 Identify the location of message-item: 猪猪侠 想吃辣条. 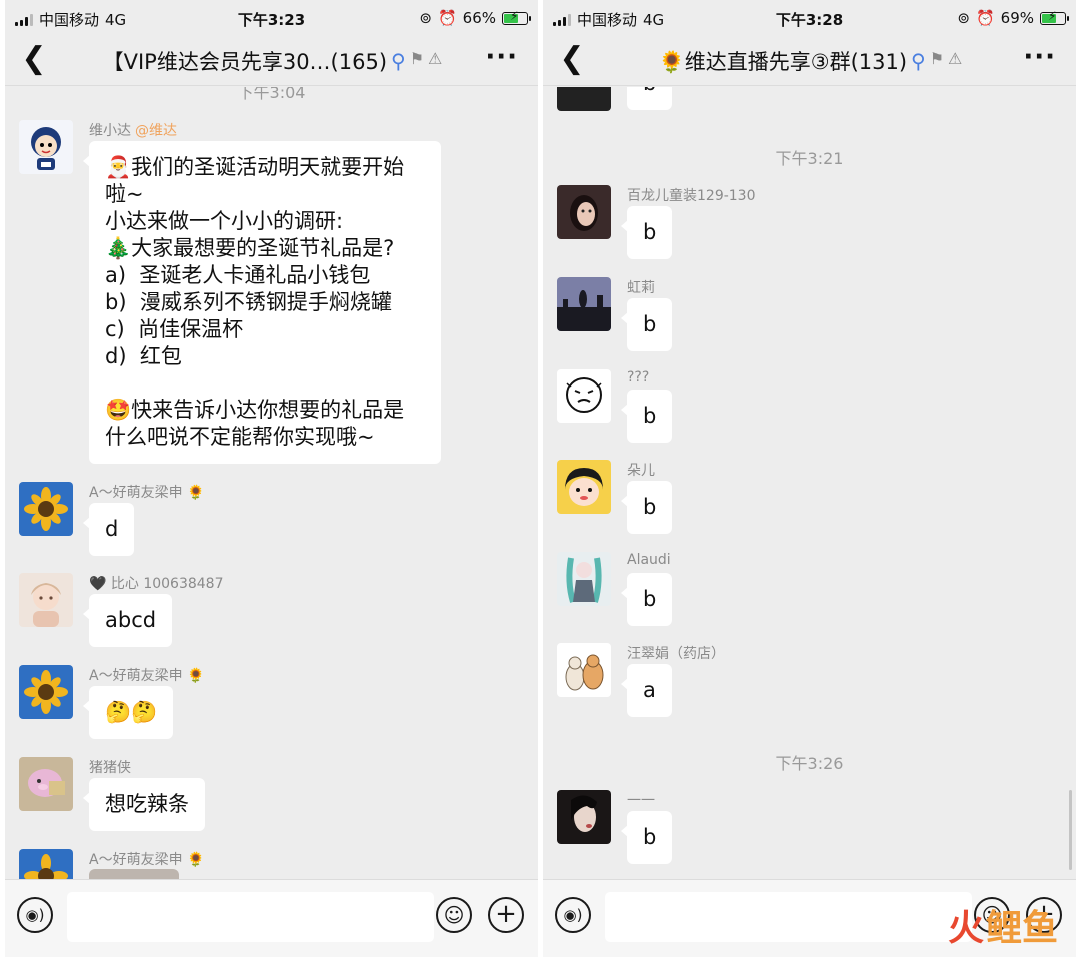
(273, 797).